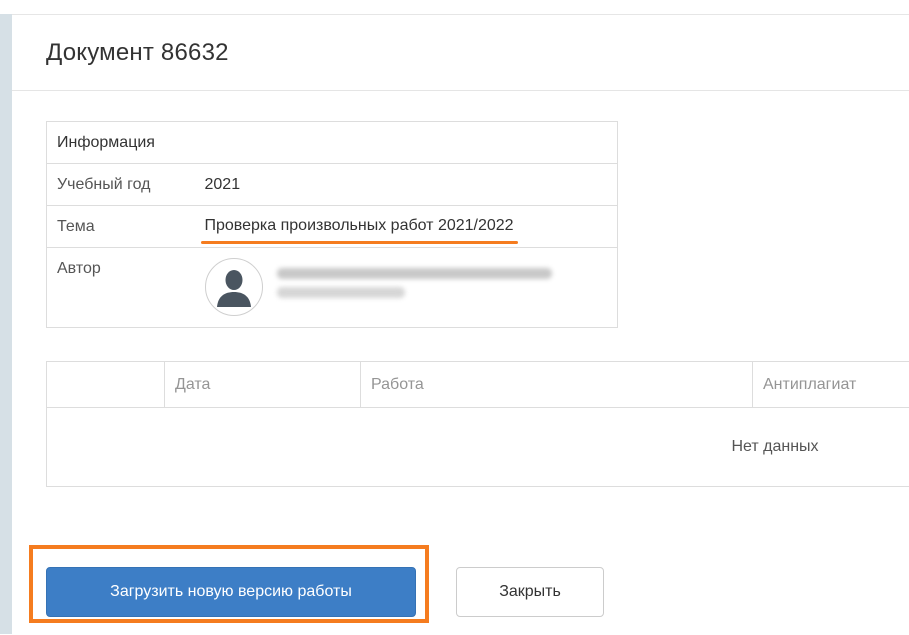 The image size is (909, 635). Describe the element at coordinates (263, 385) in the screenshot. I see `grid-col-date: Дата` at that location.